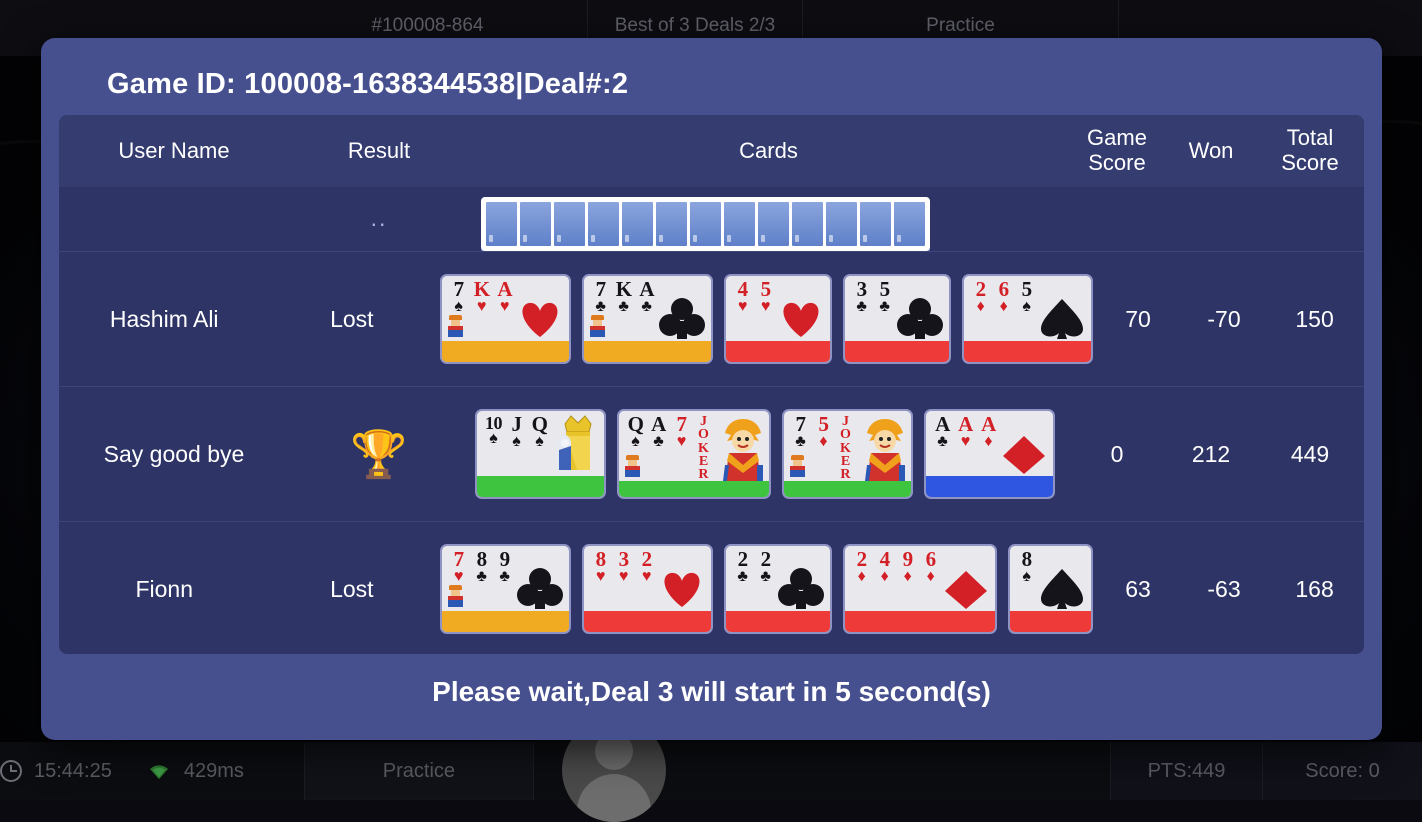 The image size is (1422, 822). What do you see at coordinates (505, 319) in the screenshot?
I see `card-meld: 7♠K♥A♥` at bounding box center [505, 319].